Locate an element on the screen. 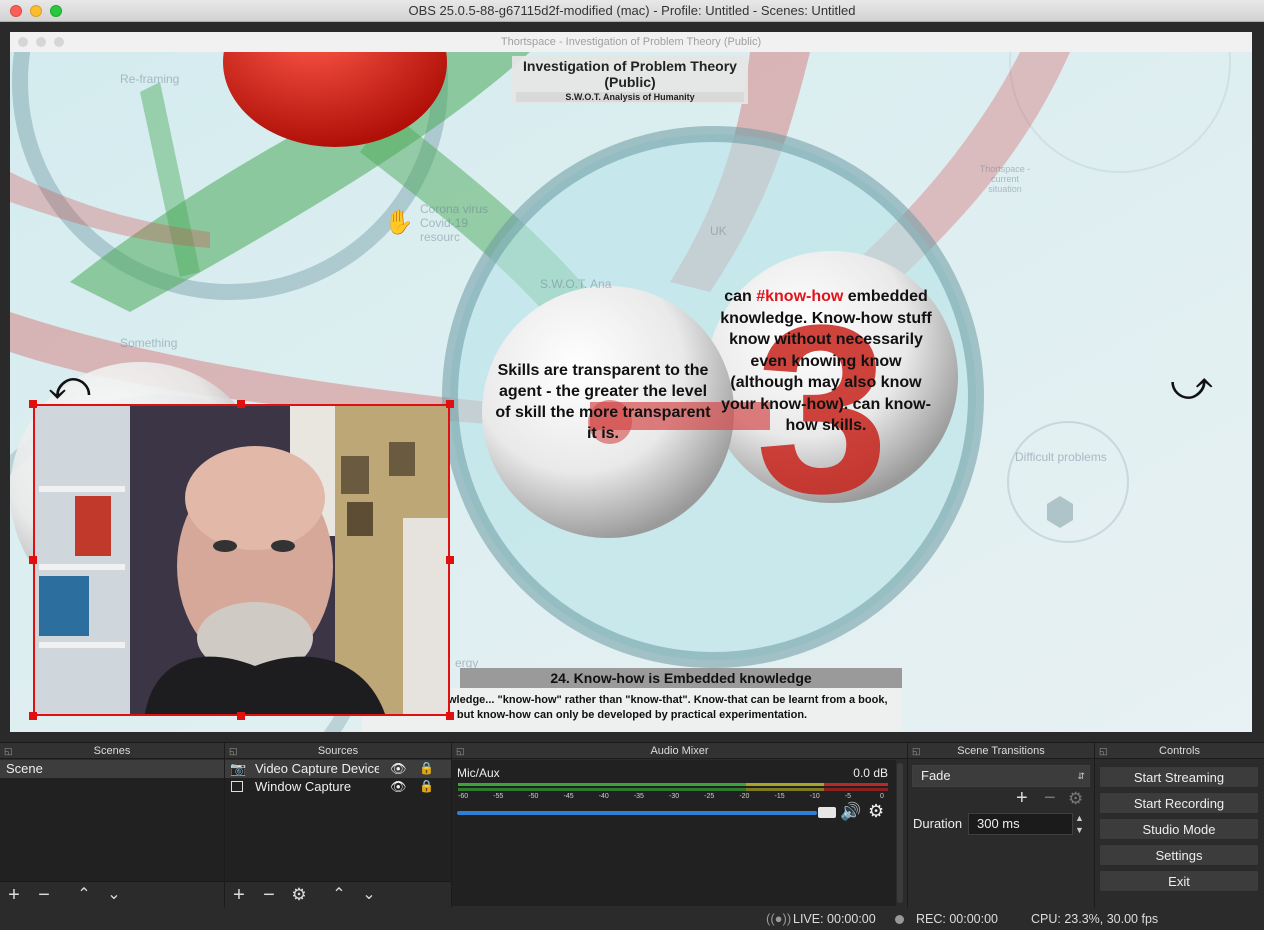 Image resolution: width=1264 pixels, height=930 pixels. meter-scale: -60 -55 -50 -45 -40 -35 -30 -25 -20 -15 -10 -5 0 is located at coordinates (673, 798).